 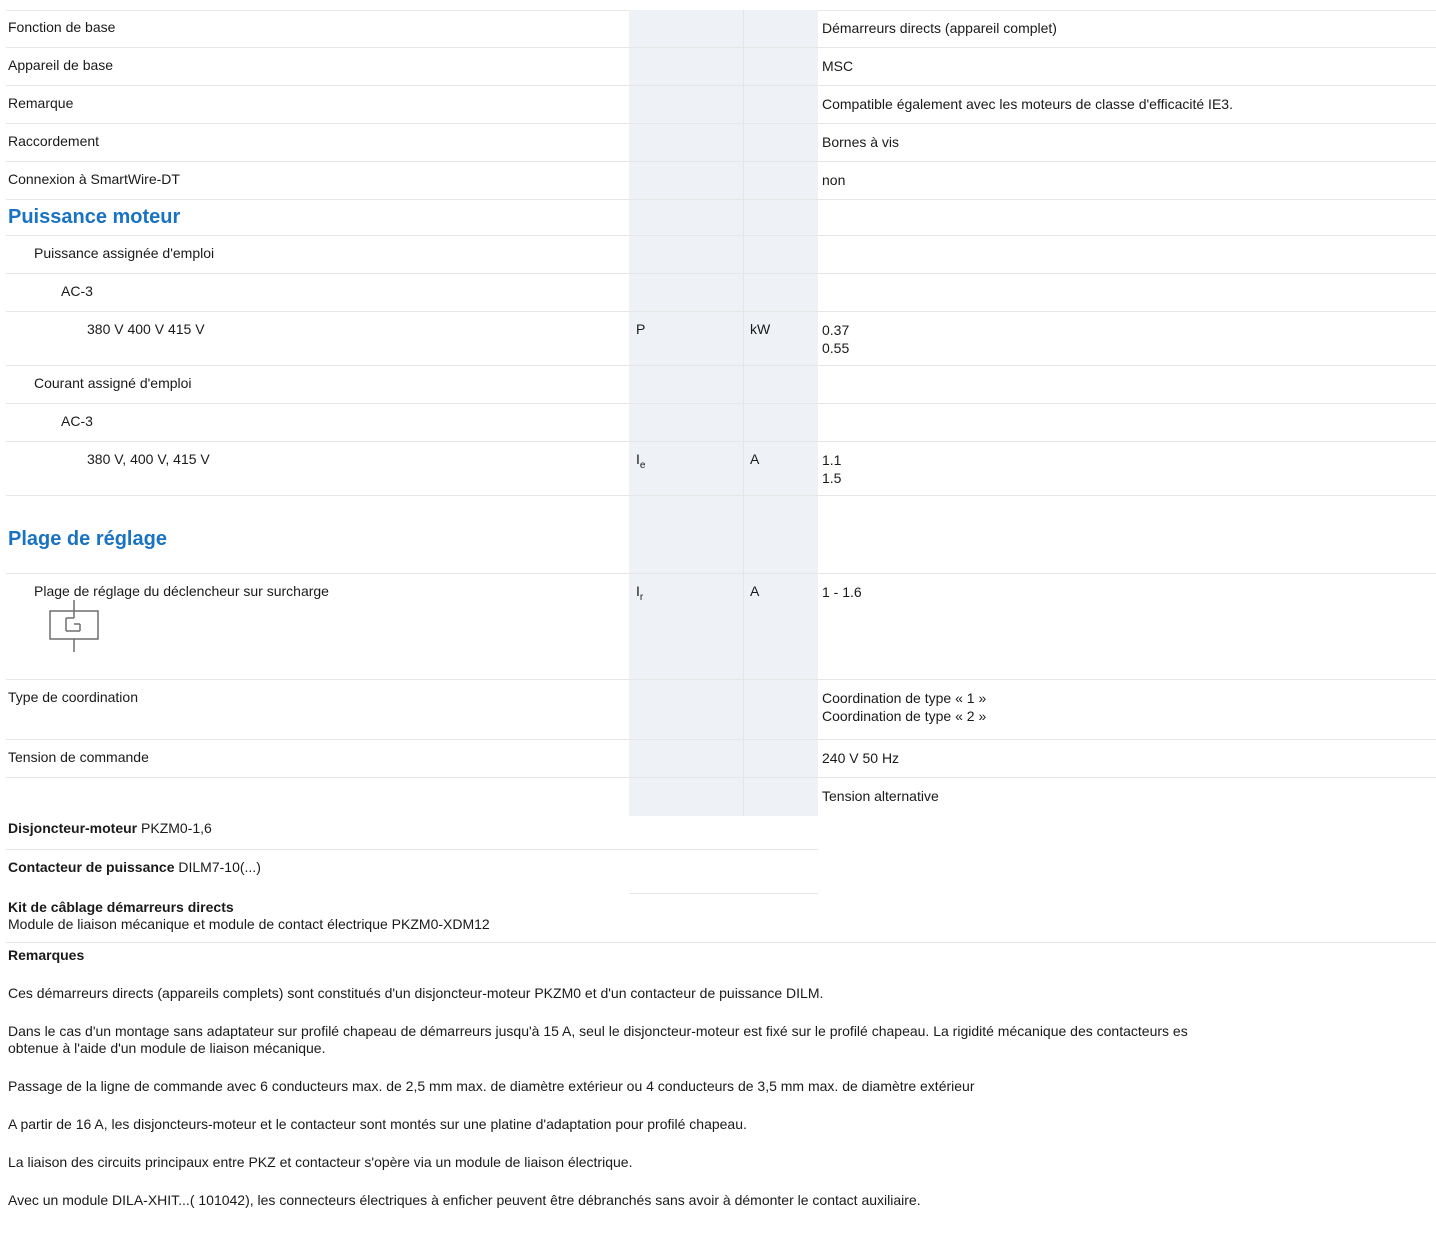 What do you see at coordinates (317, 797) in the screenshot?
I see `row-label` at bounding box center [317, 797].